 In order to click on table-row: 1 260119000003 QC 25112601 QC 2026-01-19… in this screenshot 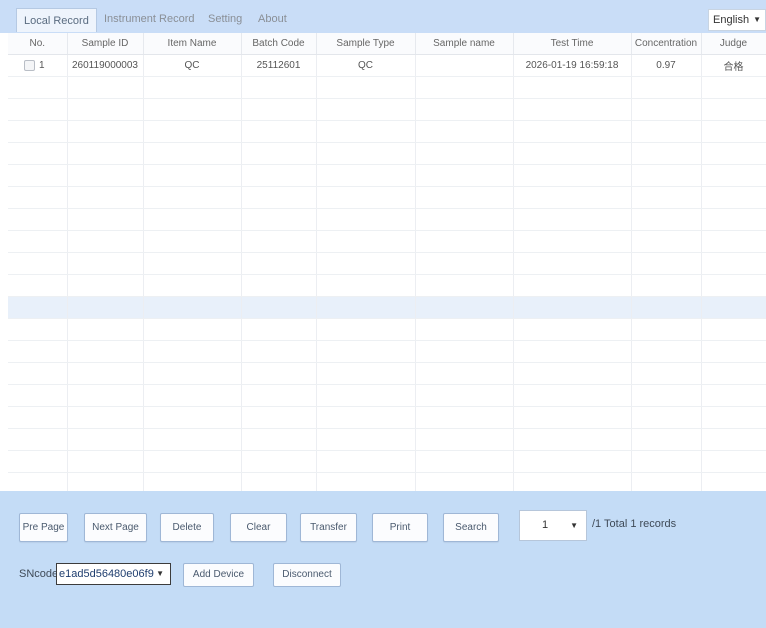, I will do `click(387, 65)`.